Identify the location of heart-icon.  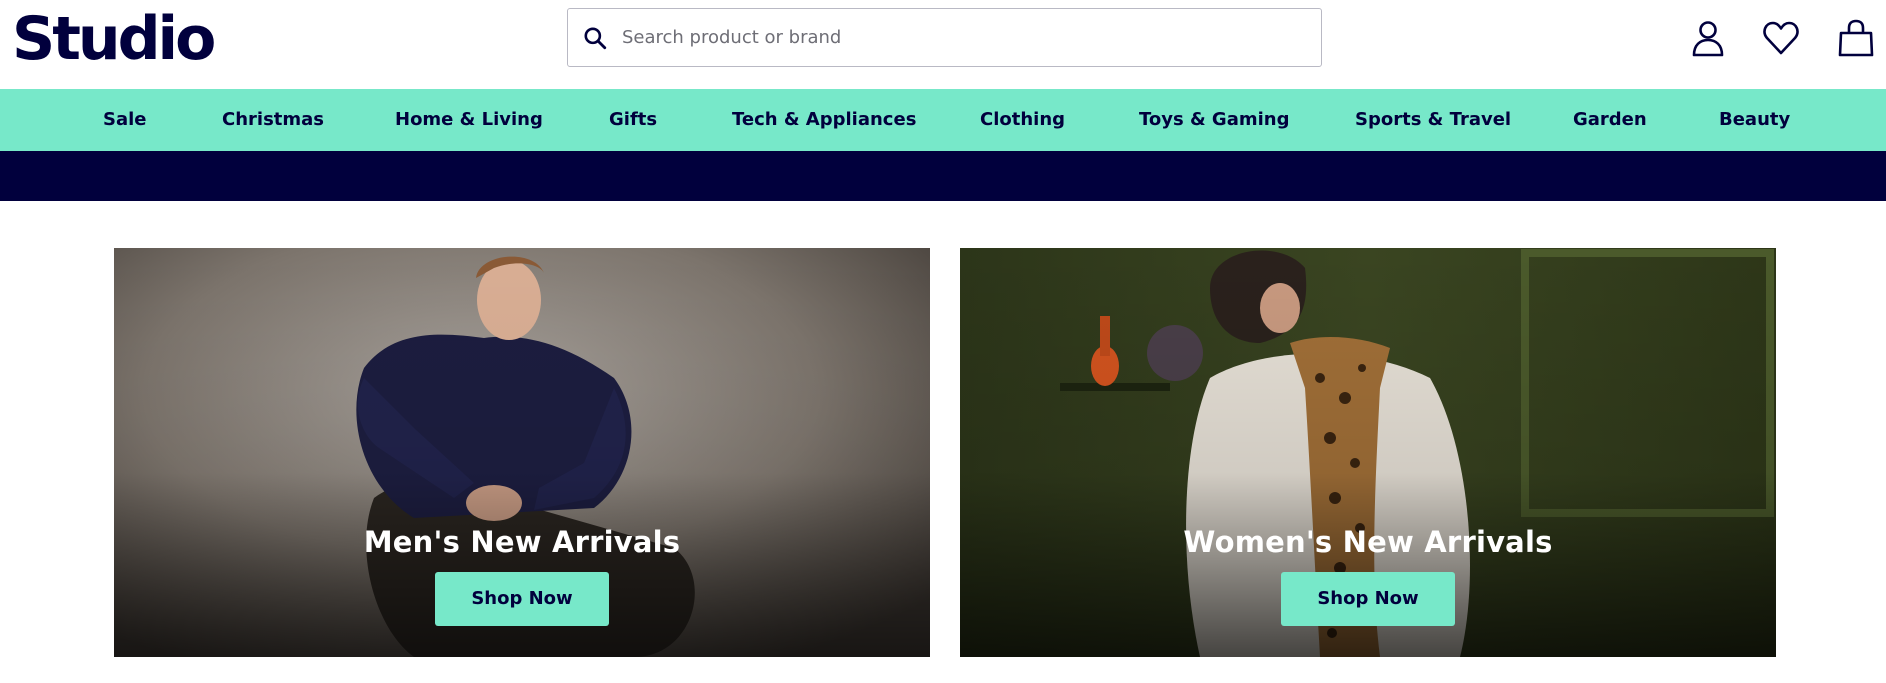
(1781, 38).